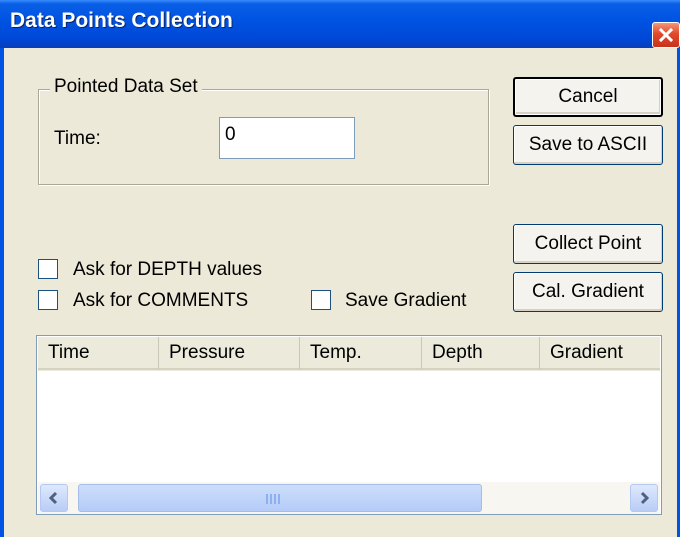  What do you see at coordinates (340, 24) in the screenshot?
I see `title-bar: Data Points Collection` at bounding box center [340, 24].